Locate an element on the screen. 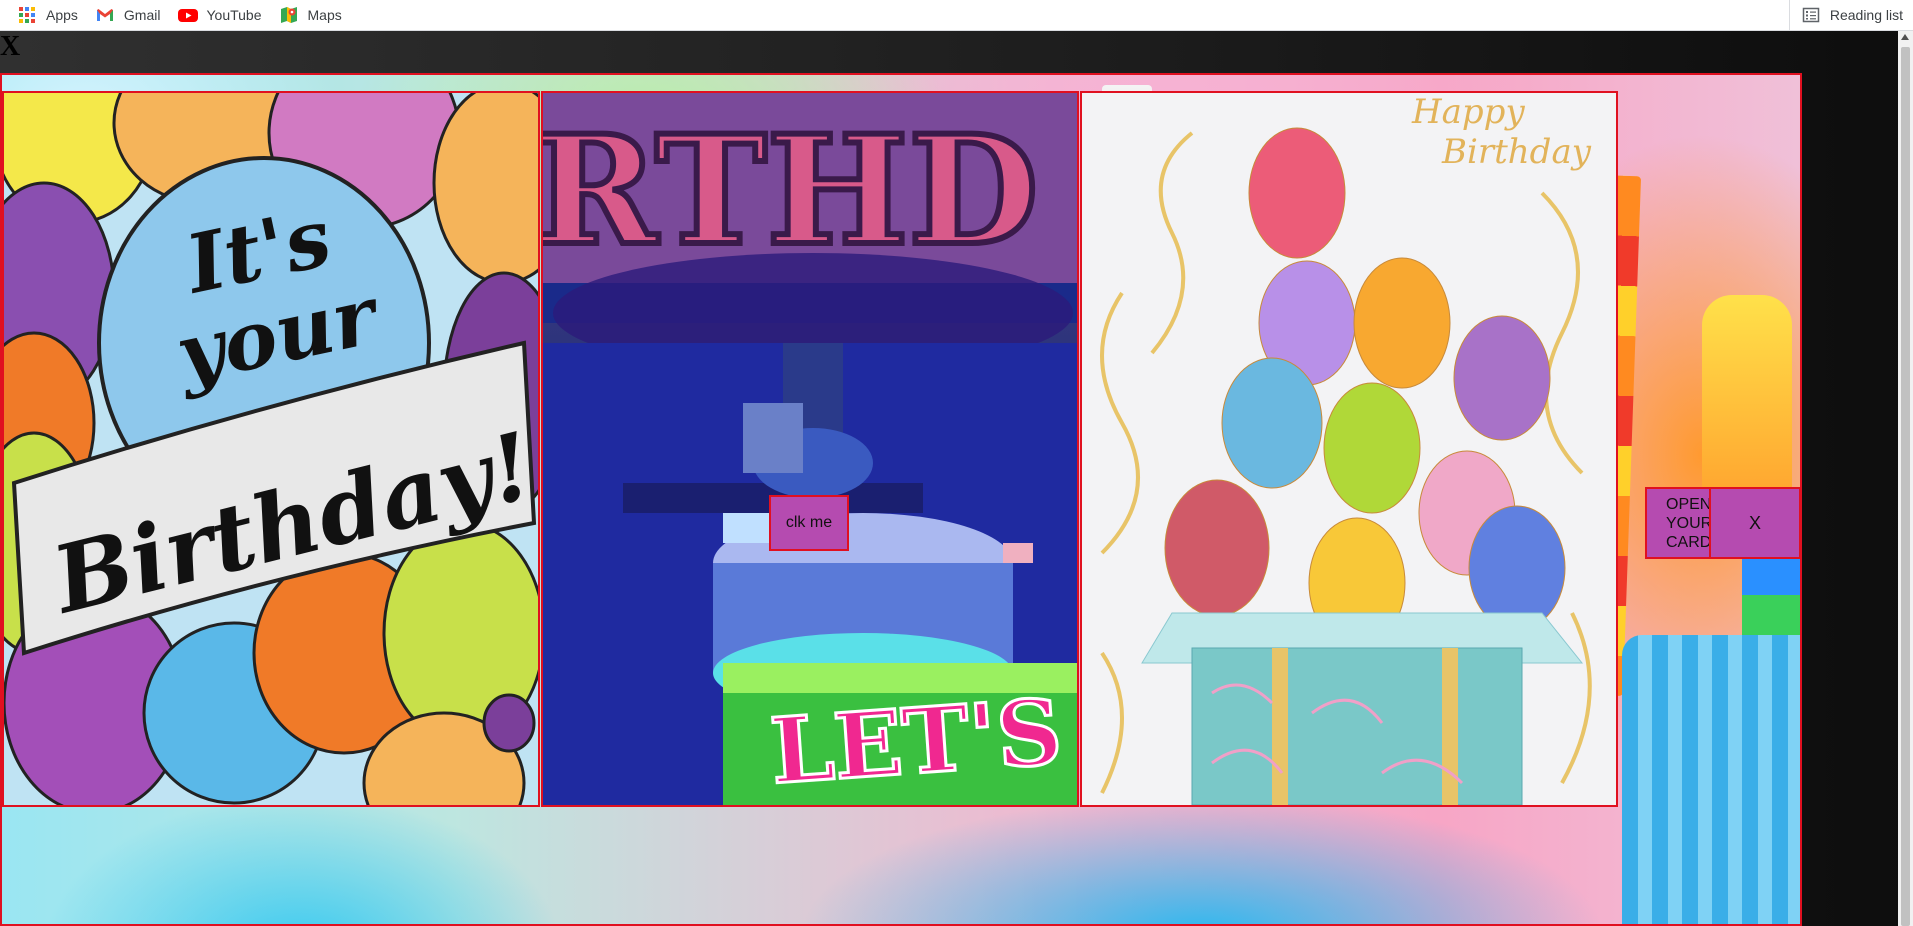 This screenshot has width=1913, height=926. reading-list-button: Reading list is located at coordinates (1850, 15).